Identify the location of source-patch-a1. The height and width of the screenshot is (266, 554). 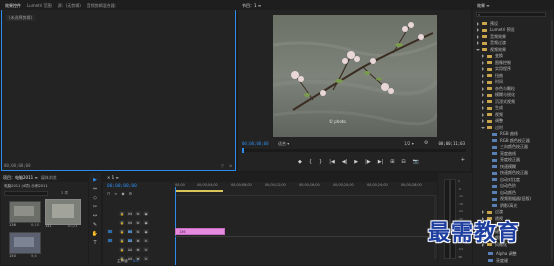
(110, 240).